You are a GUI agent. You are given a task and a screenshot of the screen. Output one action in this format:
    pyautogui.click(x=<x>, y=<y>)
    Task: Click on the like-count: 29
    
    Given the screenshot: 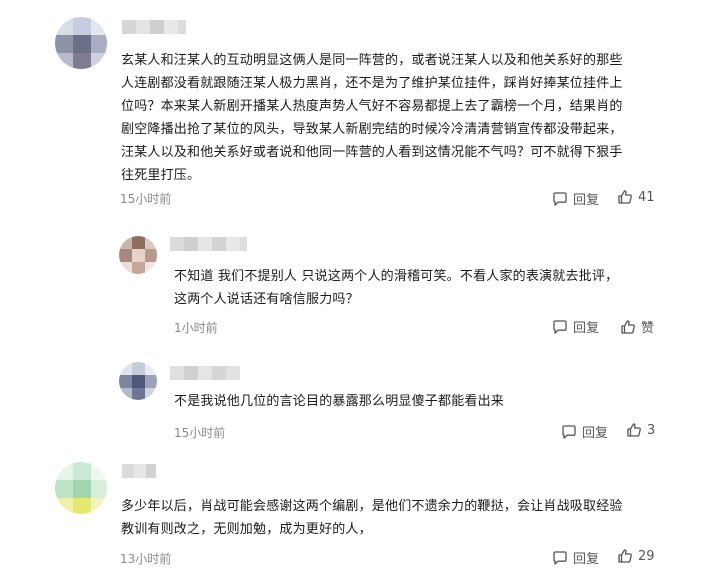 What is the action you would take?
    pyautogui.click(x=646, y=556)
    